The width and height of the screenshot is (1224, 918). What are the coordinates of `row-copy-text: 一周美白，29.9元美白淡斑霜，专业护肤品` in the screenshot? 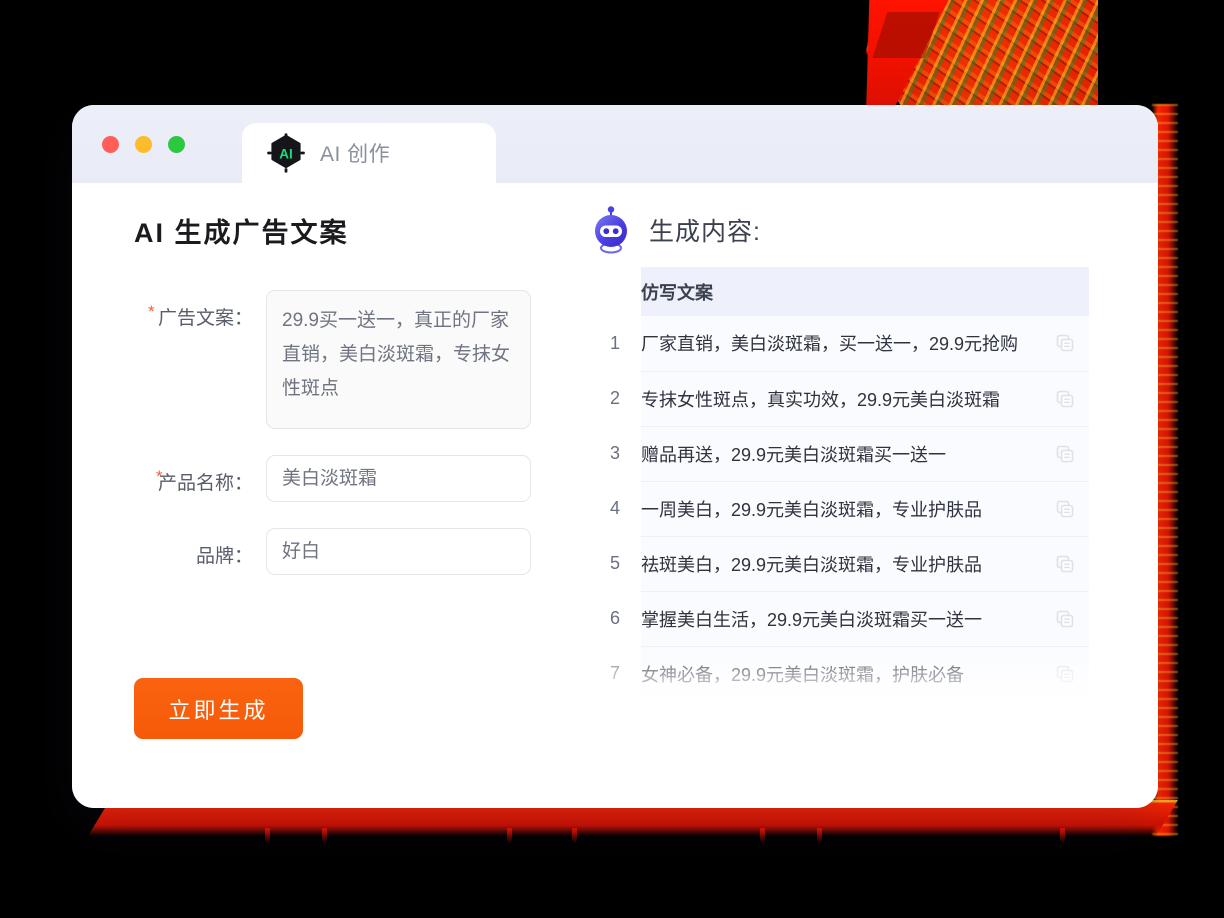 It's located at (865, 509).